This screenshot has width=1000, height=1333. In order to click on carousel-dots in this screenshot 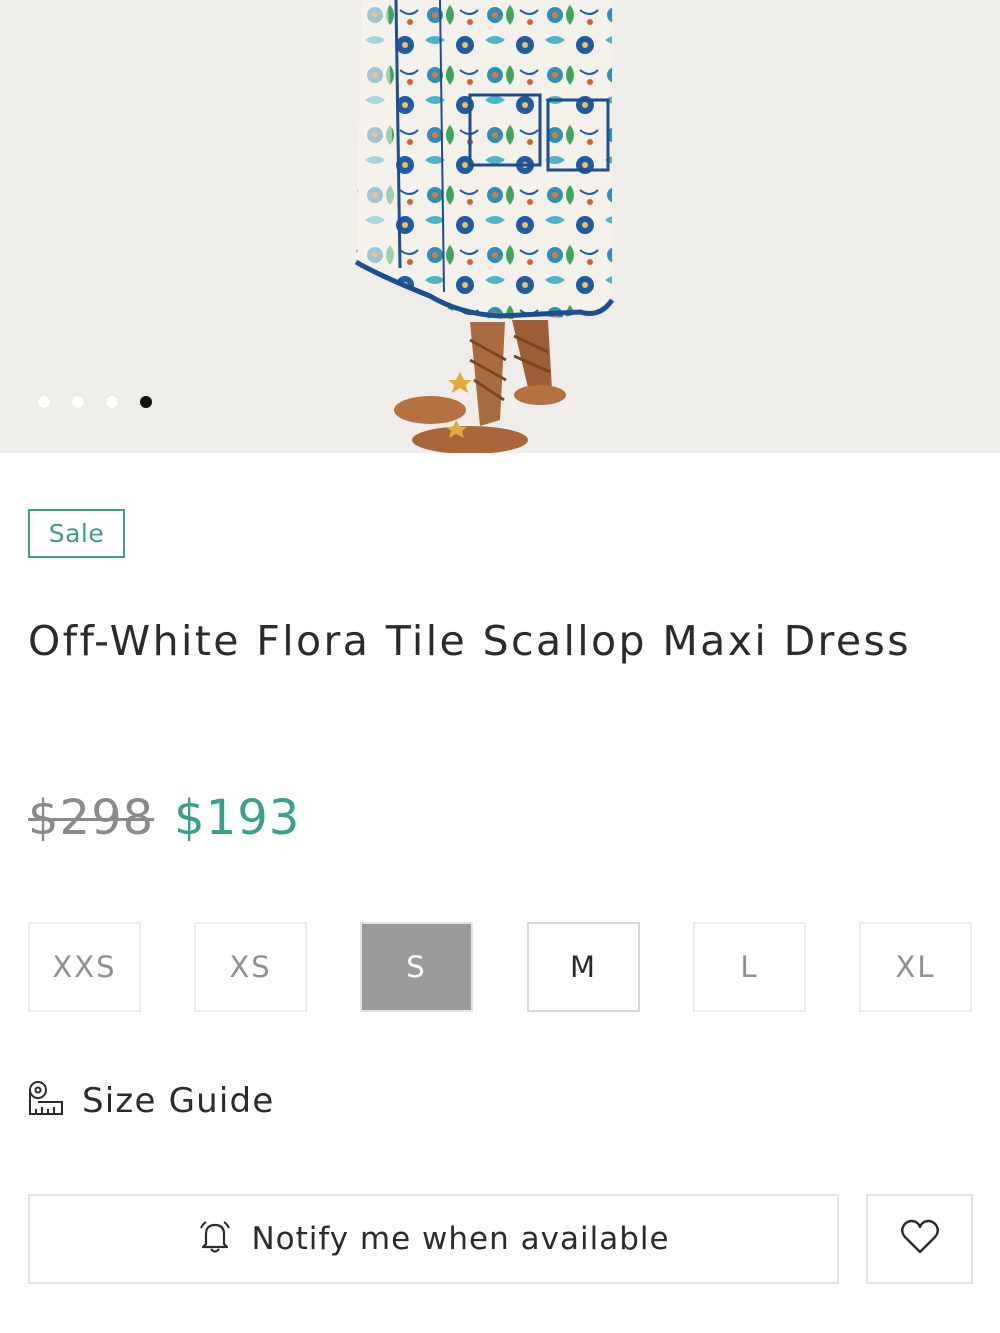, I will do `click(95, 402)`.